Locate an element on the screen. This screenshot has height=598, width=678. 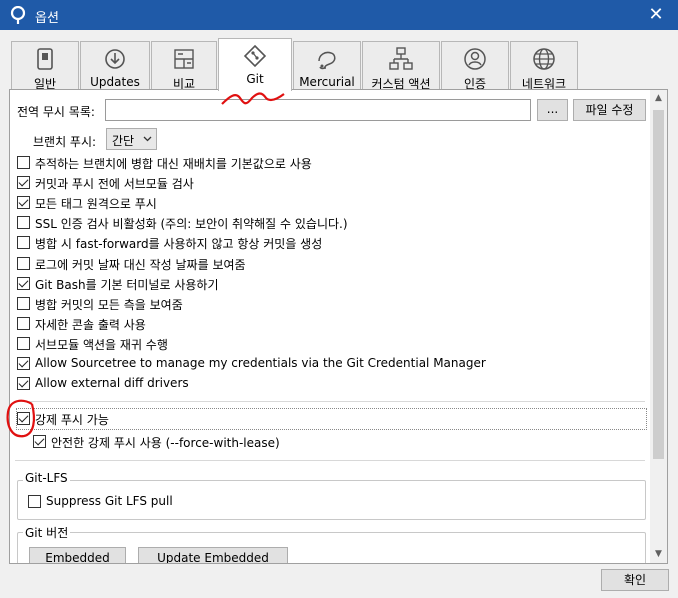
checkbox-label: SSL 인증 검사 비활성화 (주의: 보안이 취약해질 수 있습니다.) is located at coordinates (191, 224).